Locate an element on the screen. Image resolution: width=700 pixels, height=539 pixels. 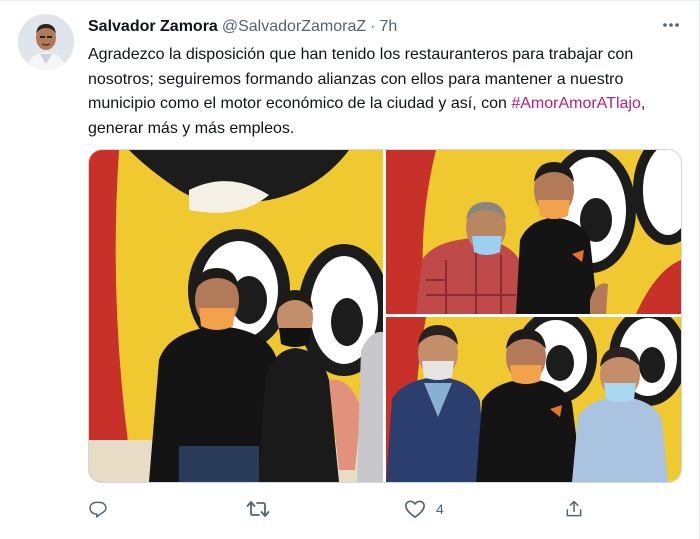
retweet-icon is located at coordinates (258, 509).